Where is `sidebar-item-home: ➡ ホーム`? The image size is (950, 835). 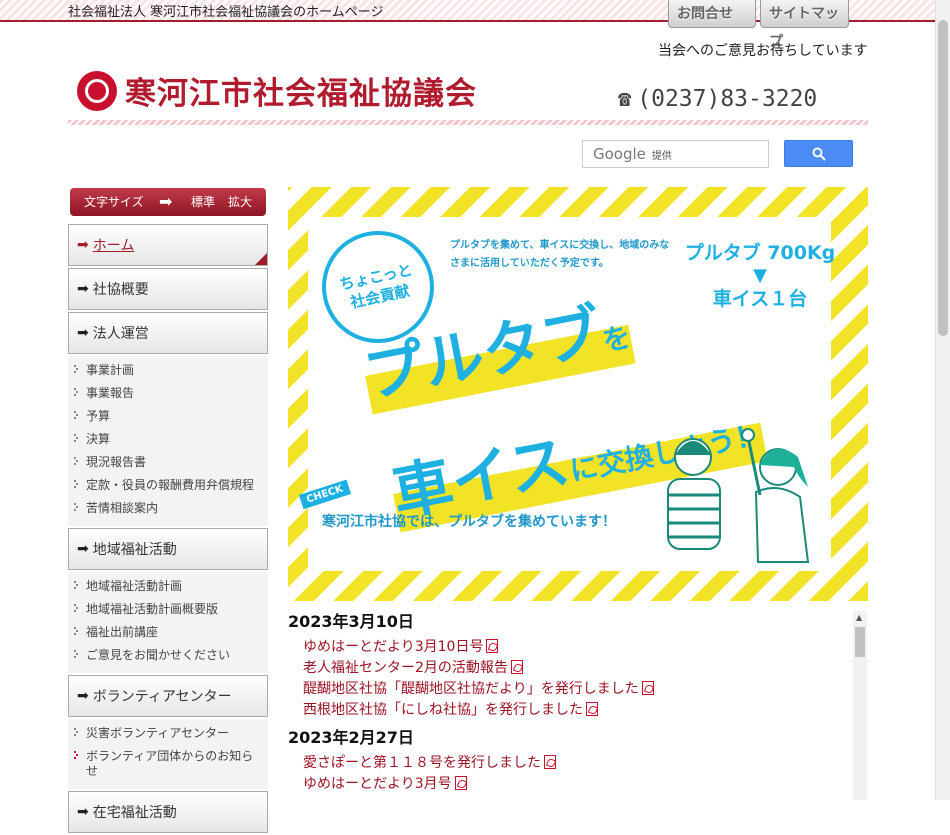
sidebar-item-home: ➡ ホーム is located at coordinates (168, 245).